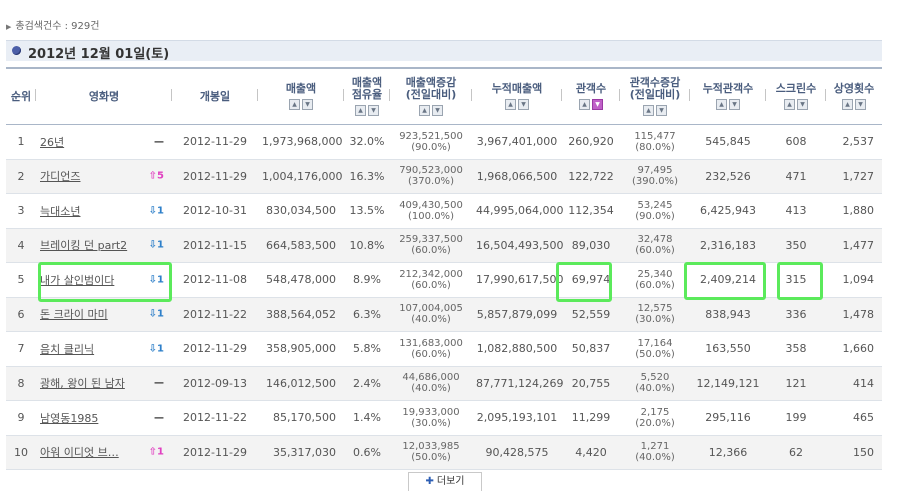 Image resolution: width=898 pixels, height=491 pixels. I want to click on cell-screens: 350, so click(796, 245).